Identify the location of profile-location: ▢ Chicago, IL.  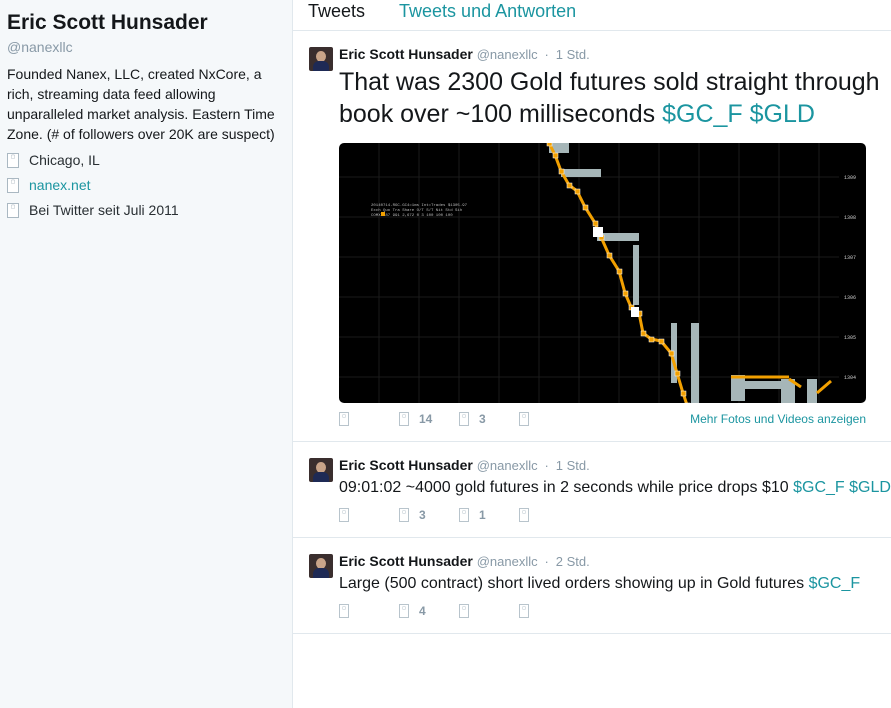
(149, 160).